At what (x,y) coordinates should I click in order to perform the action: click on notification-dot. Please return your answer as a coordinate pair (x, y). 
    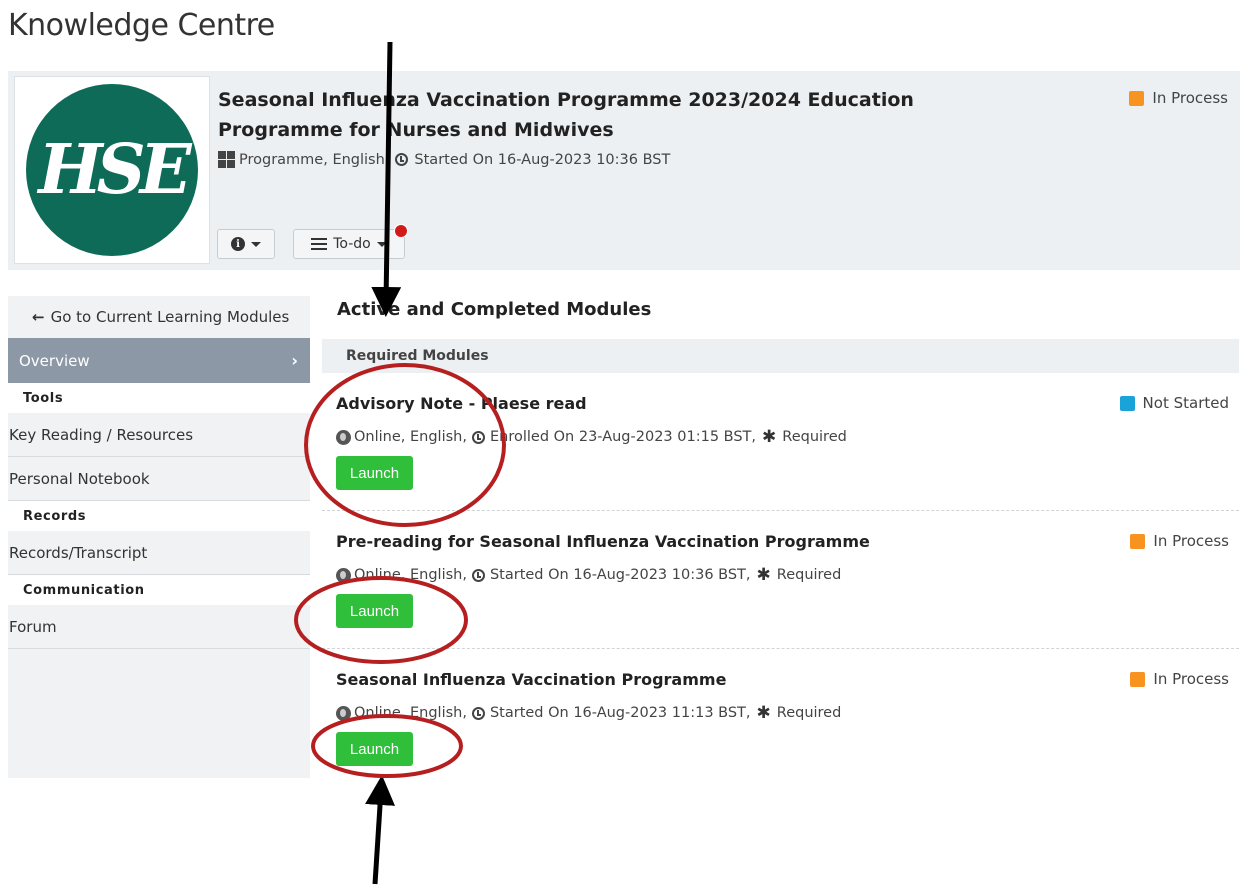
    Looking at the image, I should click on (401, 231).